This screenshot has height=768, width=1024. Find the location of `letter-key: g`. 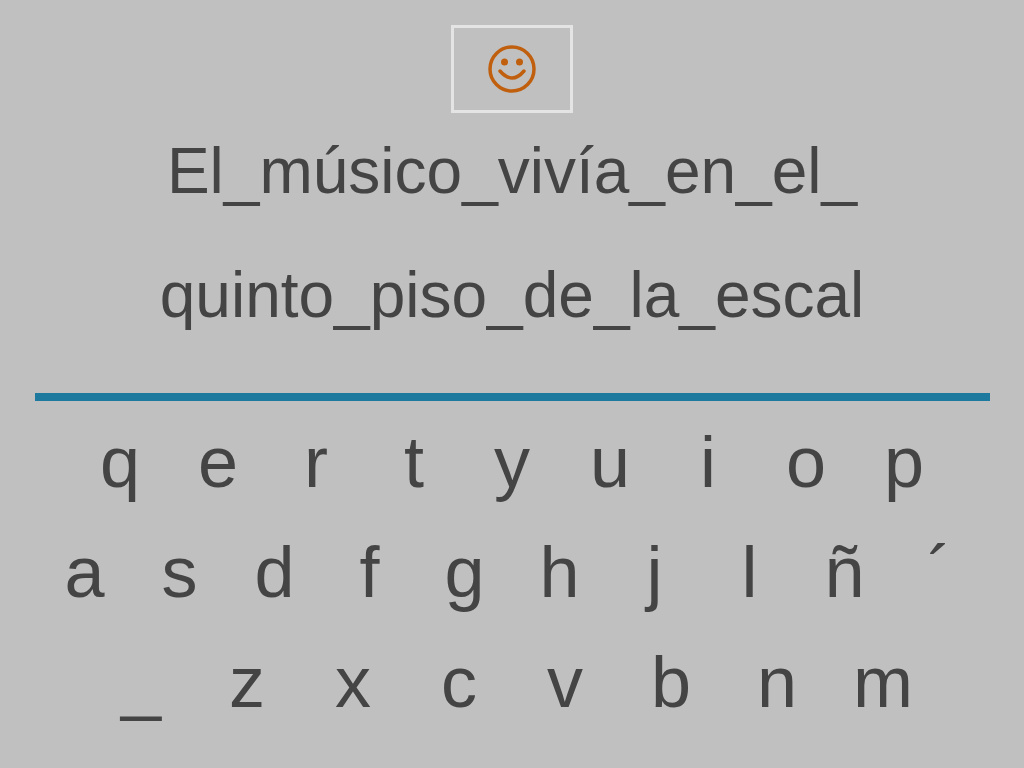

letter-key: g is located at coordinates (464, 572).